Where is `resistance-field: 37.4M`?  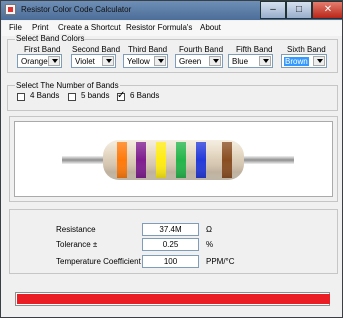 resistance-field: 37.4M is located at coordinates (170, 229).